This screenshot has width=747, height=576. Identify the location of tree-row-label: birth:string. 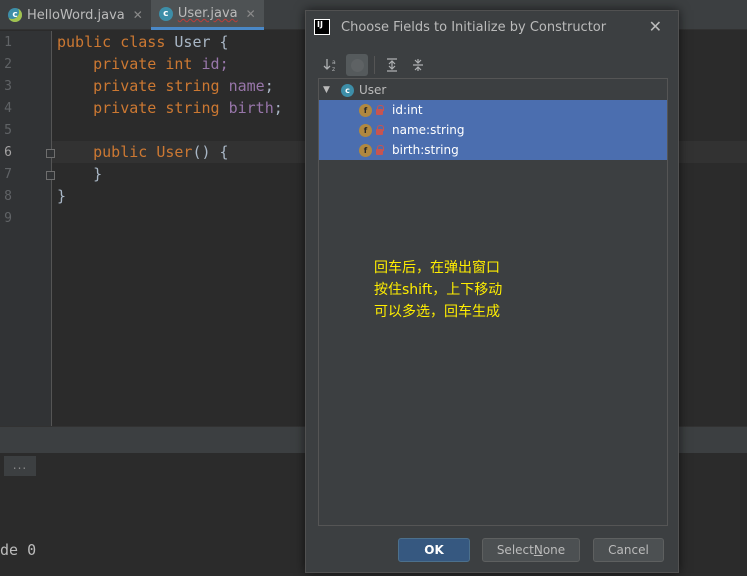
(425, 150).